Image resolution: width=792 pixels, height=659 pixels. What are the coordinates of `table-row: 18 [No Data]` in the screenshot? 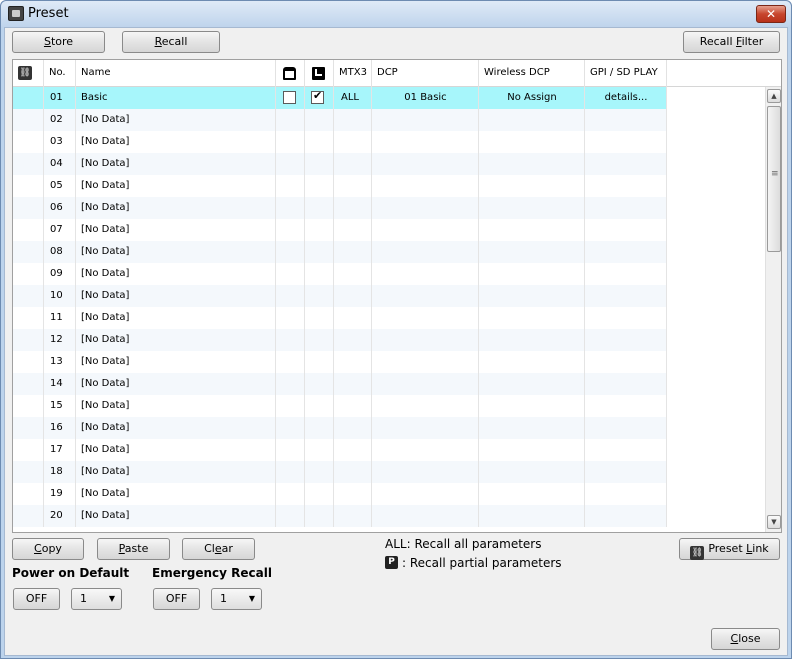 It's located at (340, 472).